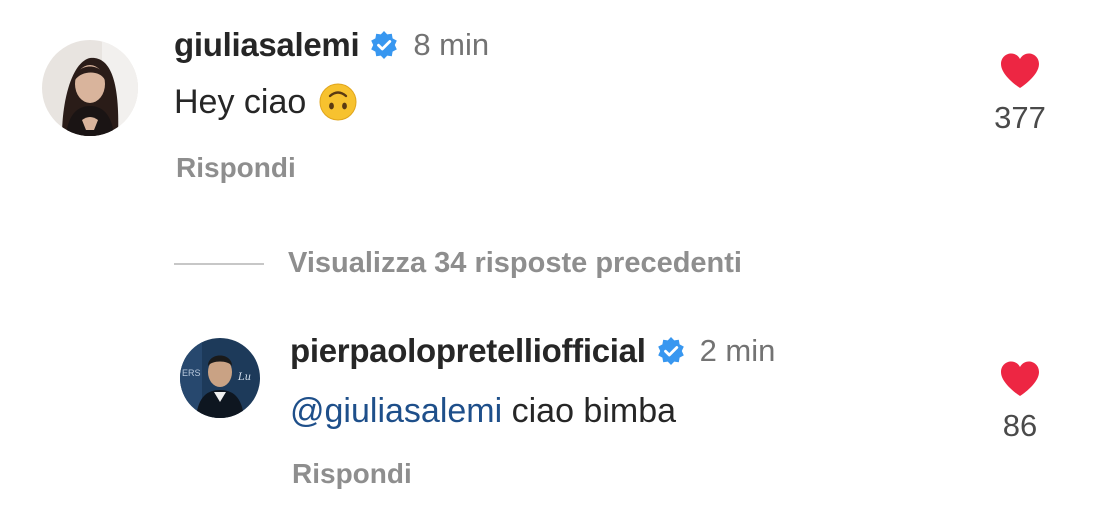  Describe the element at coordinates (220, 378) in the screenshot. I see `avatar: ERS Lu` at that location.